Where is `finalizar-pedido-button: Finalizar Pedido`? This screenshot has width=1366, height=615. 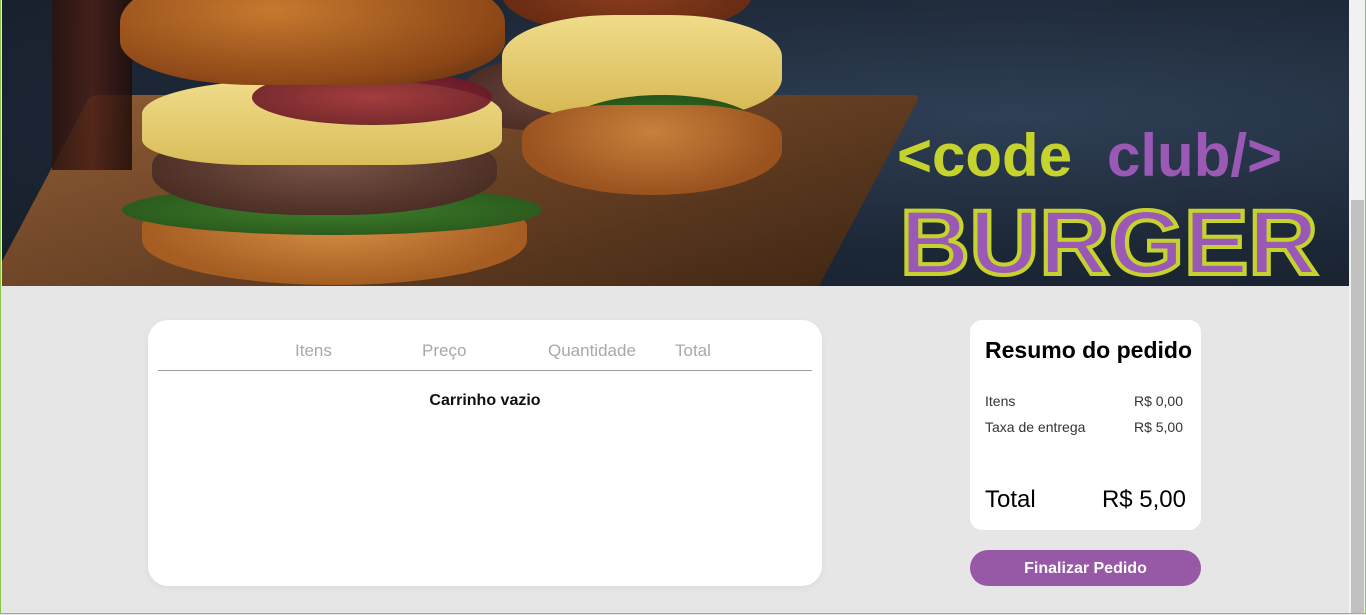
finalizar-pedido-button: Finalizar Pedido is located at coordinates (1085, 568).